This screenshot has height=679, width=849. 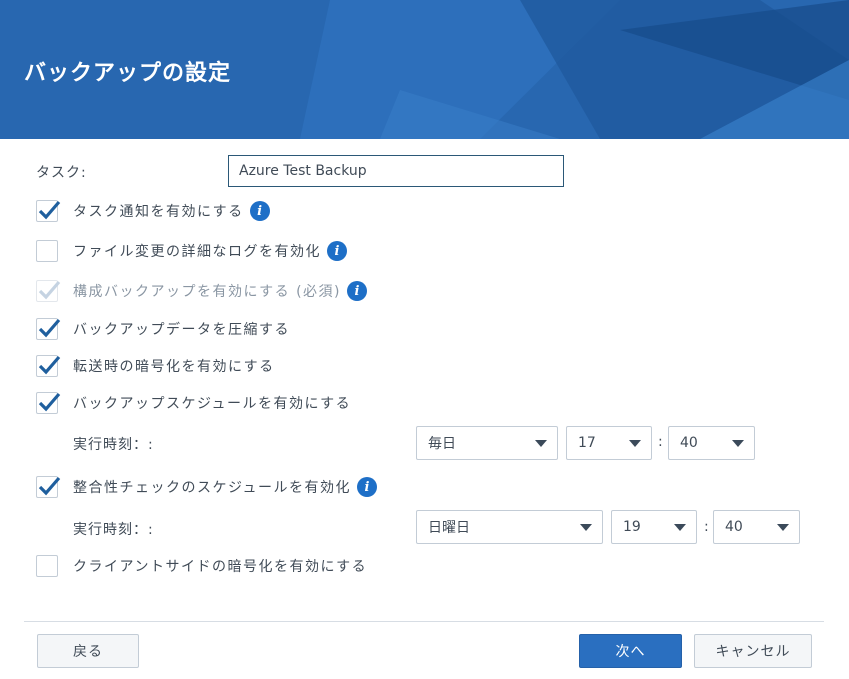 I want to click on integrity-minute-select: 40, so click(x=756, y=527).